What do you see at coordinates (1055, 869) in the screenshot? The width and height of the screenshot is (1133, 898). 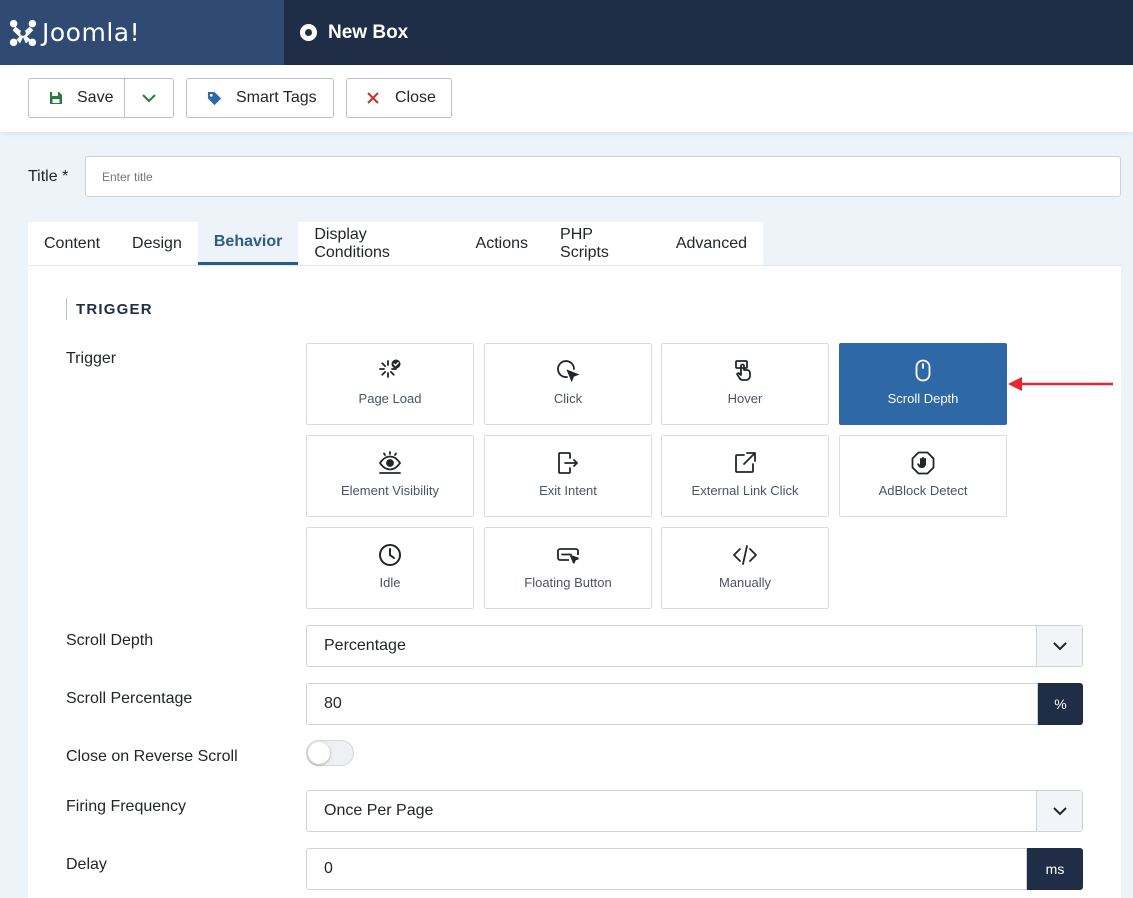 I see `ms-unit: ms` at bounding box center [1055, 869].